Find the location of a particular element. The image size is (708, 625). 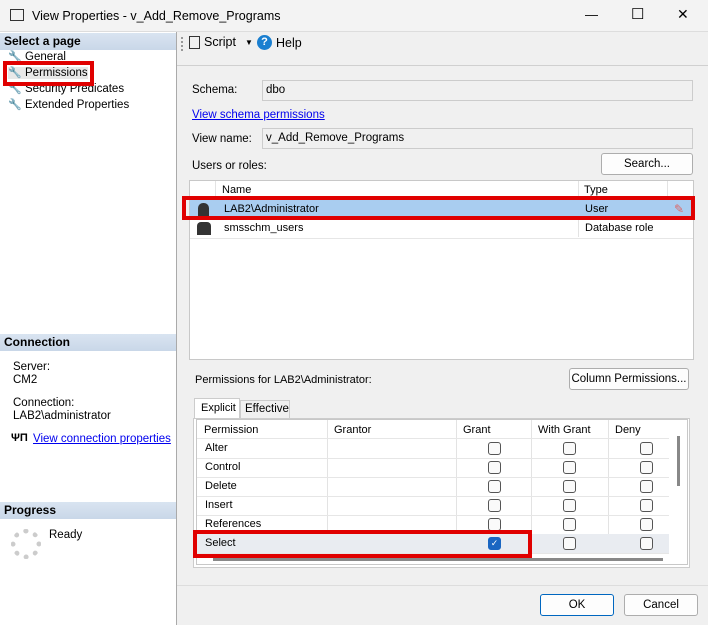

permission-row: Delete is located at coordinates (433, 486).